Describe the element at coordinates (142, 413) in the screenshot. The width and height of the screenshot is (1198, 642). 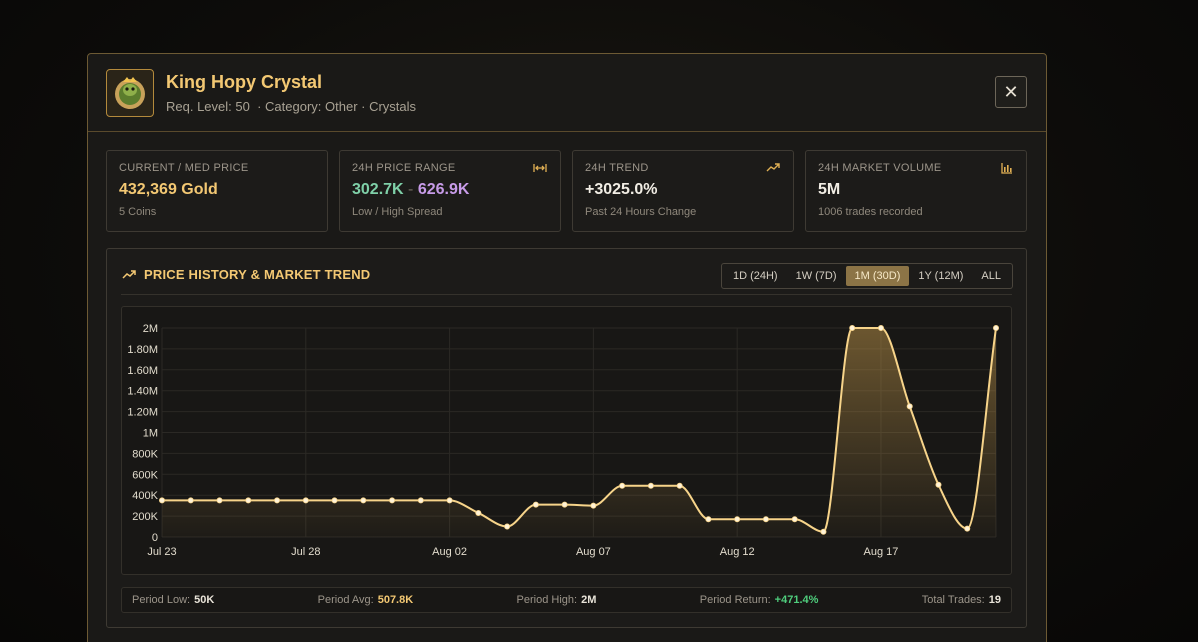
I see `y-tick-label: 1.20M` at that location.